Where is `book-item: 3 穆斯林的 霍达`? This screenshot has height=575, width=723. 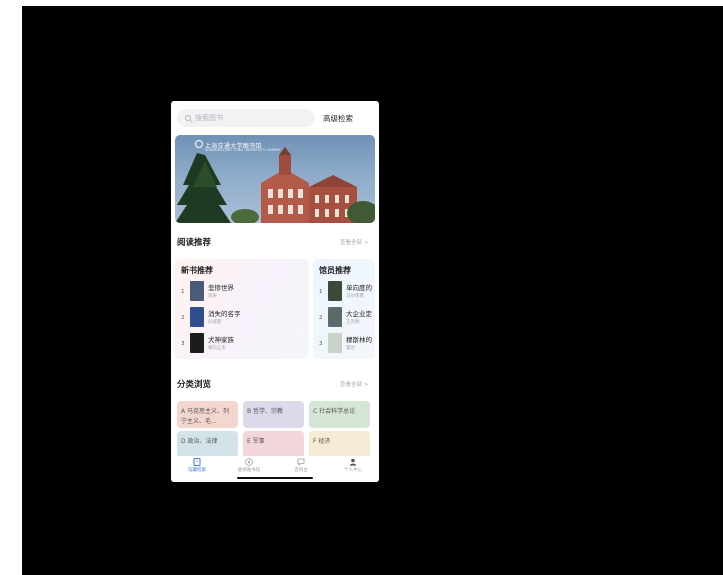
book-item: 3 穆斯林的 霍达 is located at coordinates (347, 344).